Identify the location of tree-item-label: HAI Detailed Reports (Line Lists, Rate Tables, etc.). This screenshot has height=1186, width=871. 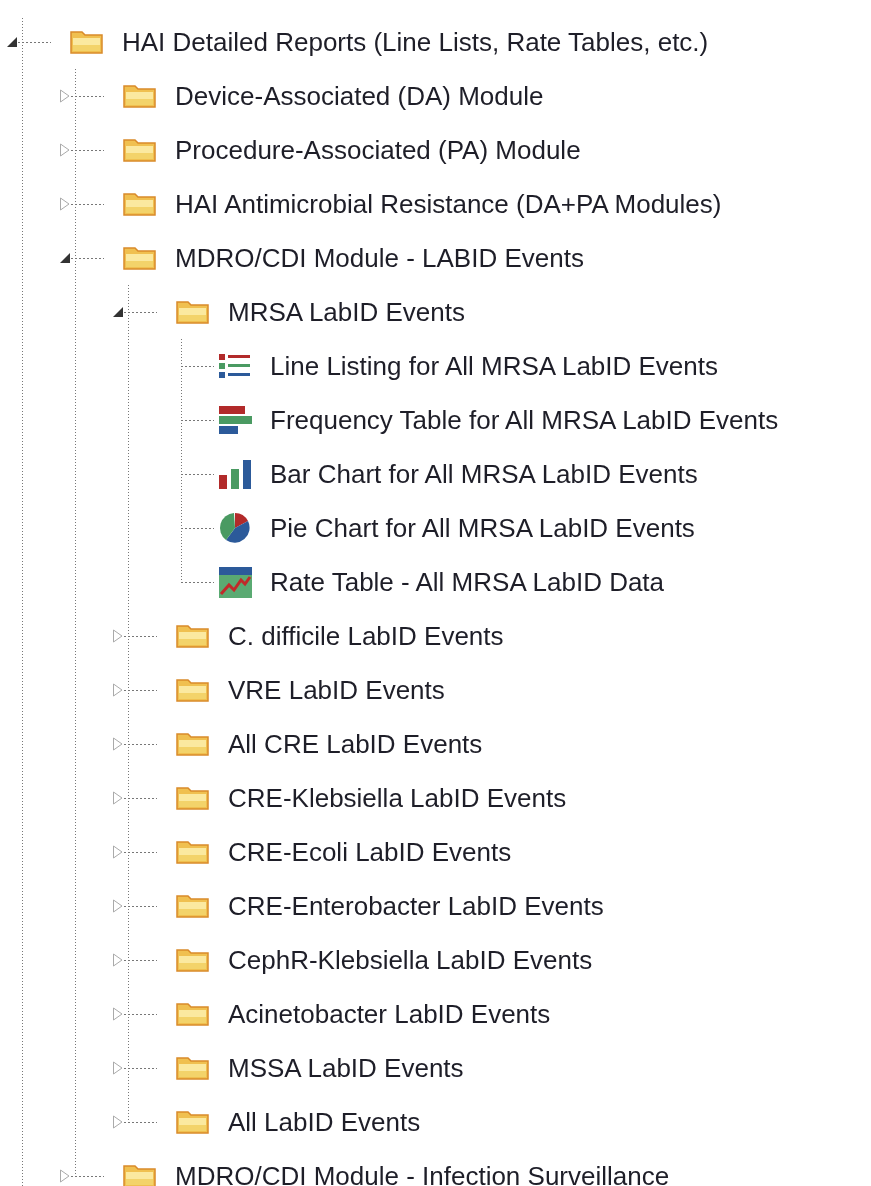
(415, 42).